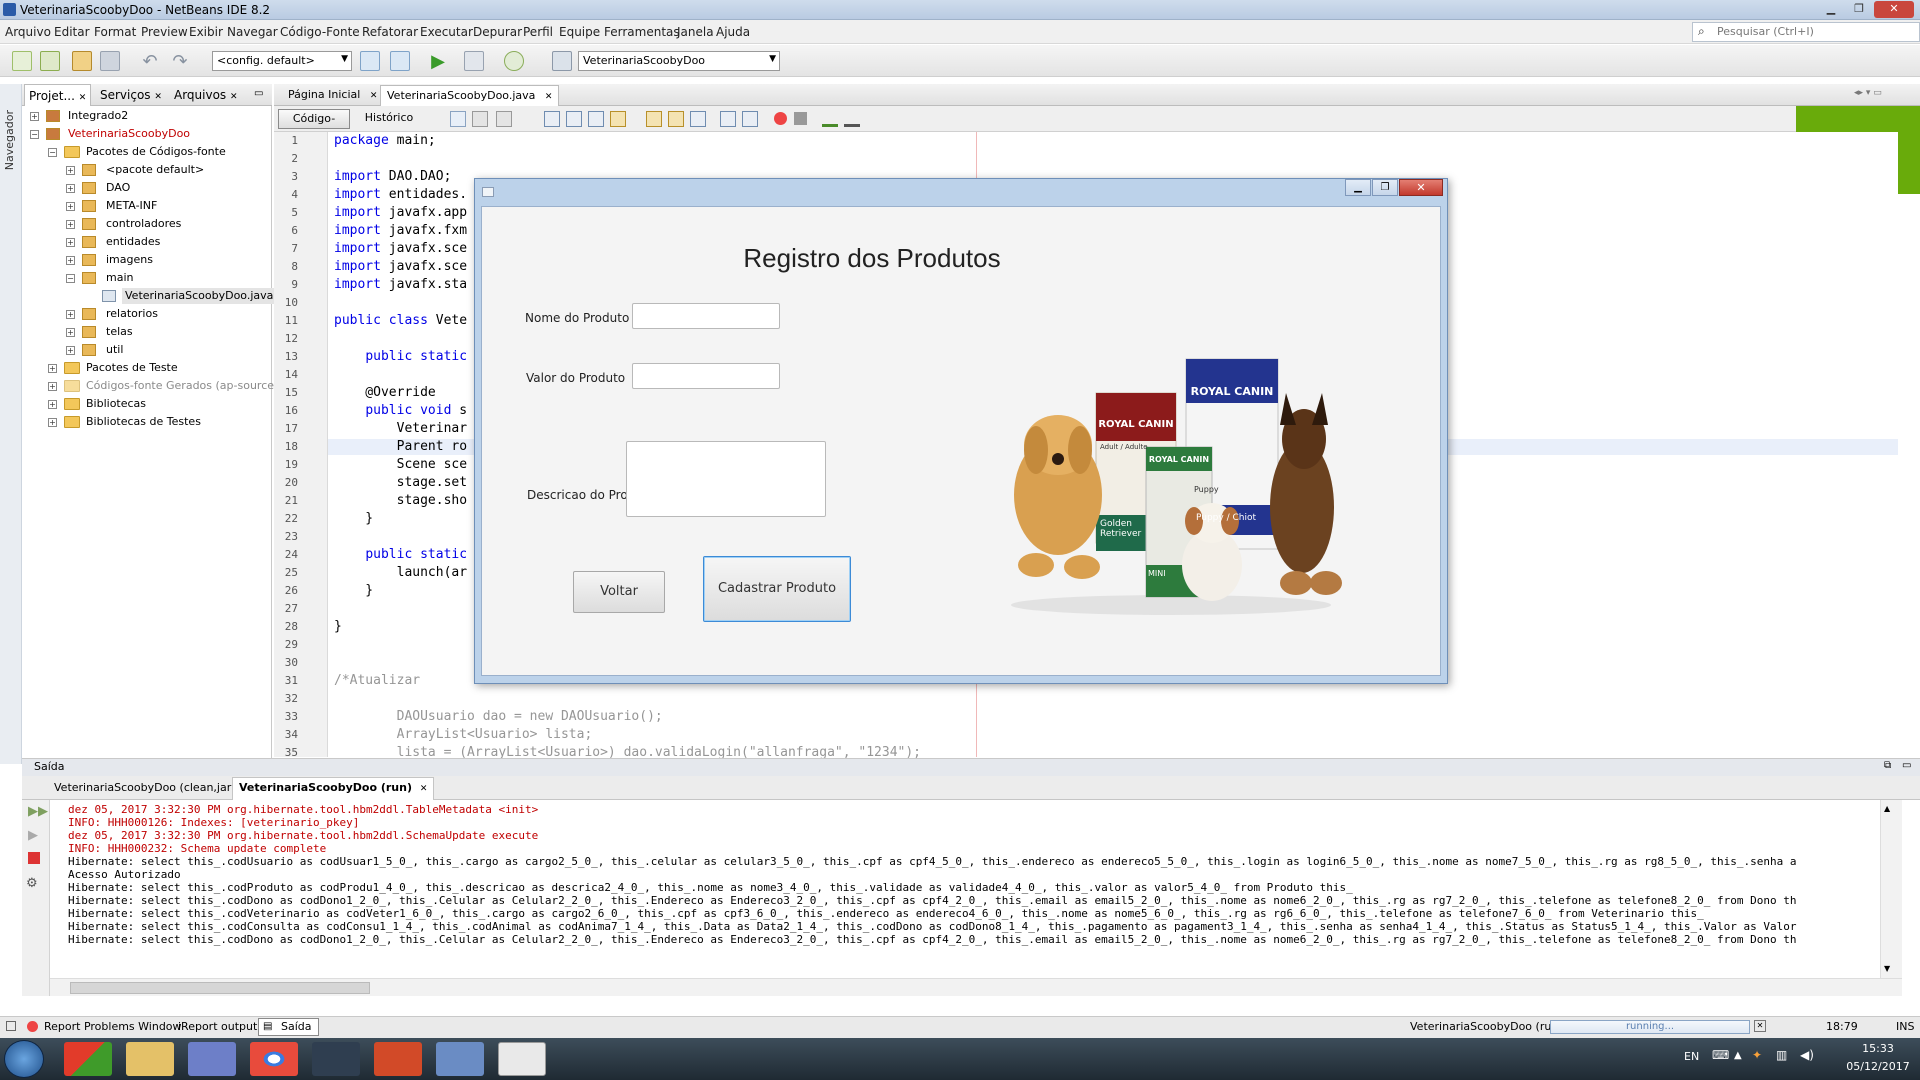  I want to click on menu-codigo-fonte: Código-Fonte, so click(320, 32).